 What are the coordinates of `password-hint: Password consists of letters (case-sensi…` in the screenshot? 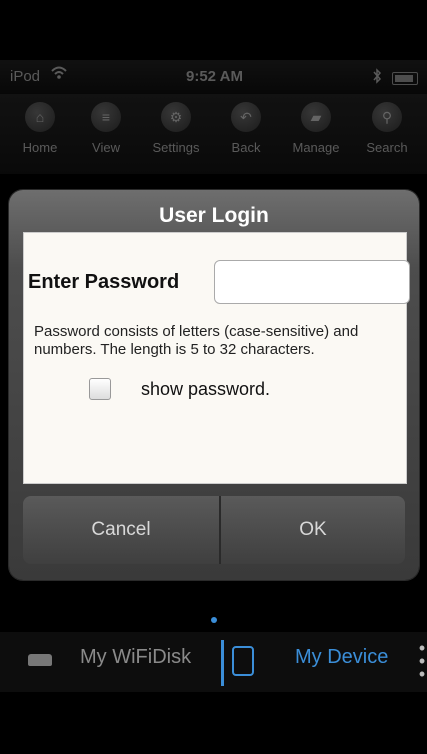 It's located at (196, 340).